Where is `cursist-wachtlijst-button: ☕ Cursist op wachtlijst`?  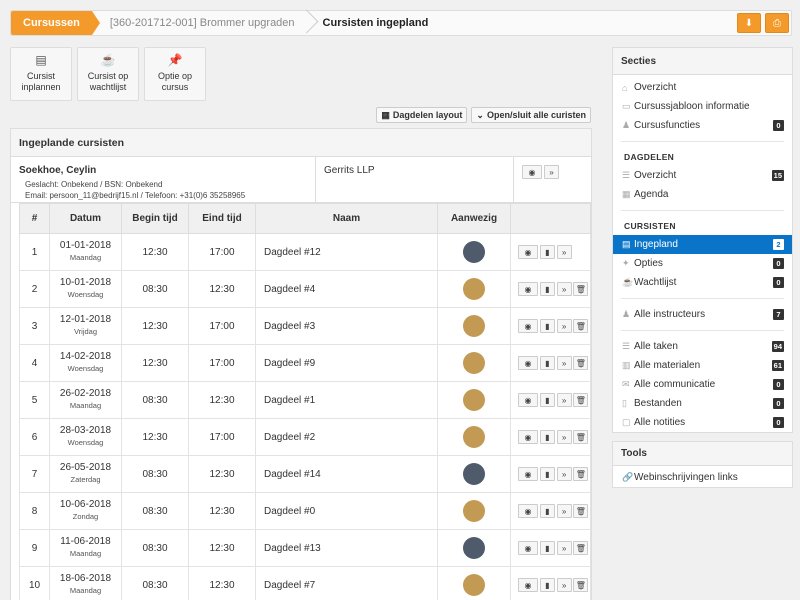 cursist-wachtlijst-button: ☕ Cursist op wachtlijst is located at coordinates (108, 74).